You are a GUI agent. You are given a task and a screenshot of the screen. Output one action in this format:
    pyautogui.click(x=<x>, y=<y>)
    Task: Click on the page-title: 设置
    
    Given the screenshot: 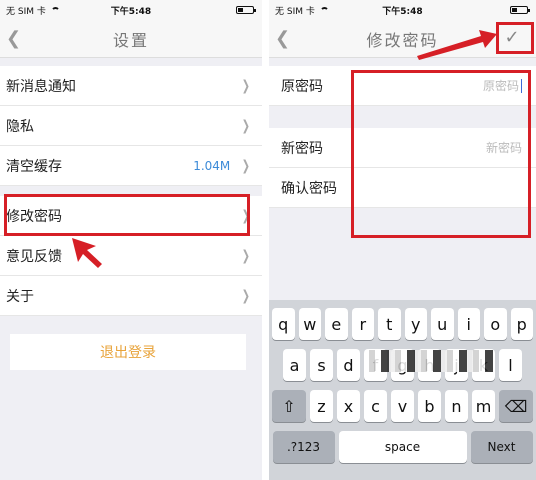 What is the action you would take?
    pyautogui.click(x=130, y=40)
    